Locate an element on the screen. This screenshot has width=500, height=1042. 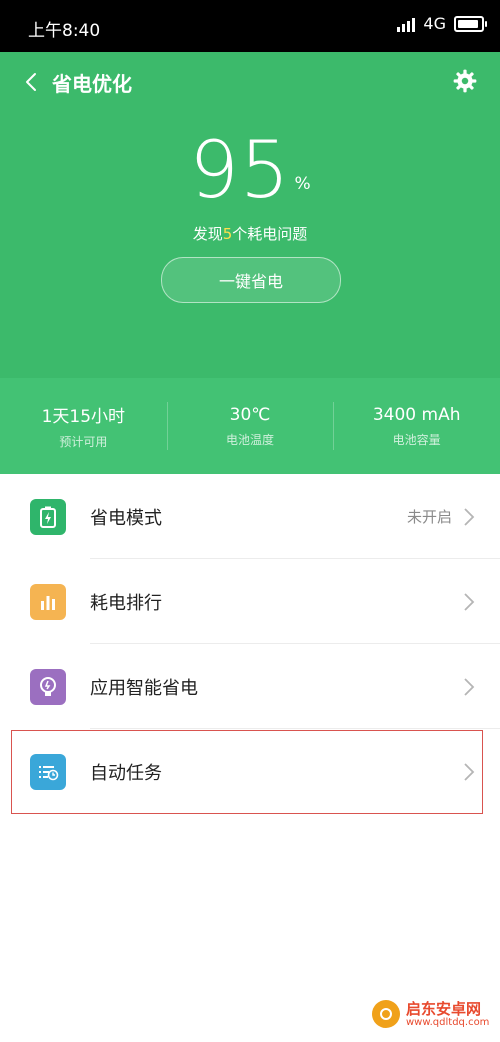
watermark: 启东安卓网 www.qdltdq.com is located at coordinates (430, 1014).